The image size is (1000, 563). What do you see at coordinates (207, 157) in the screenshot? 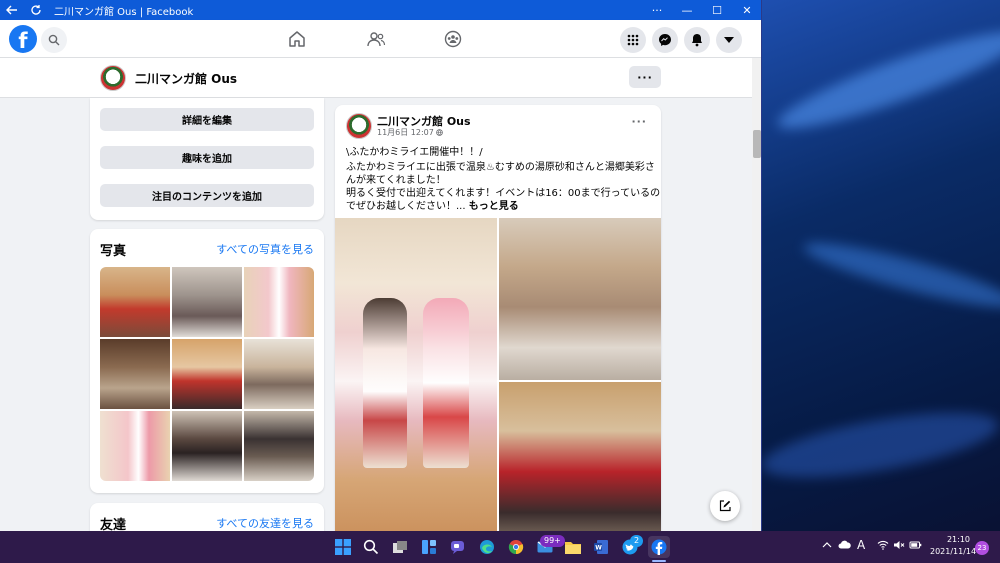
I see `add-hobbies-button: 趣味を追加` at bounding box center [207, 157].